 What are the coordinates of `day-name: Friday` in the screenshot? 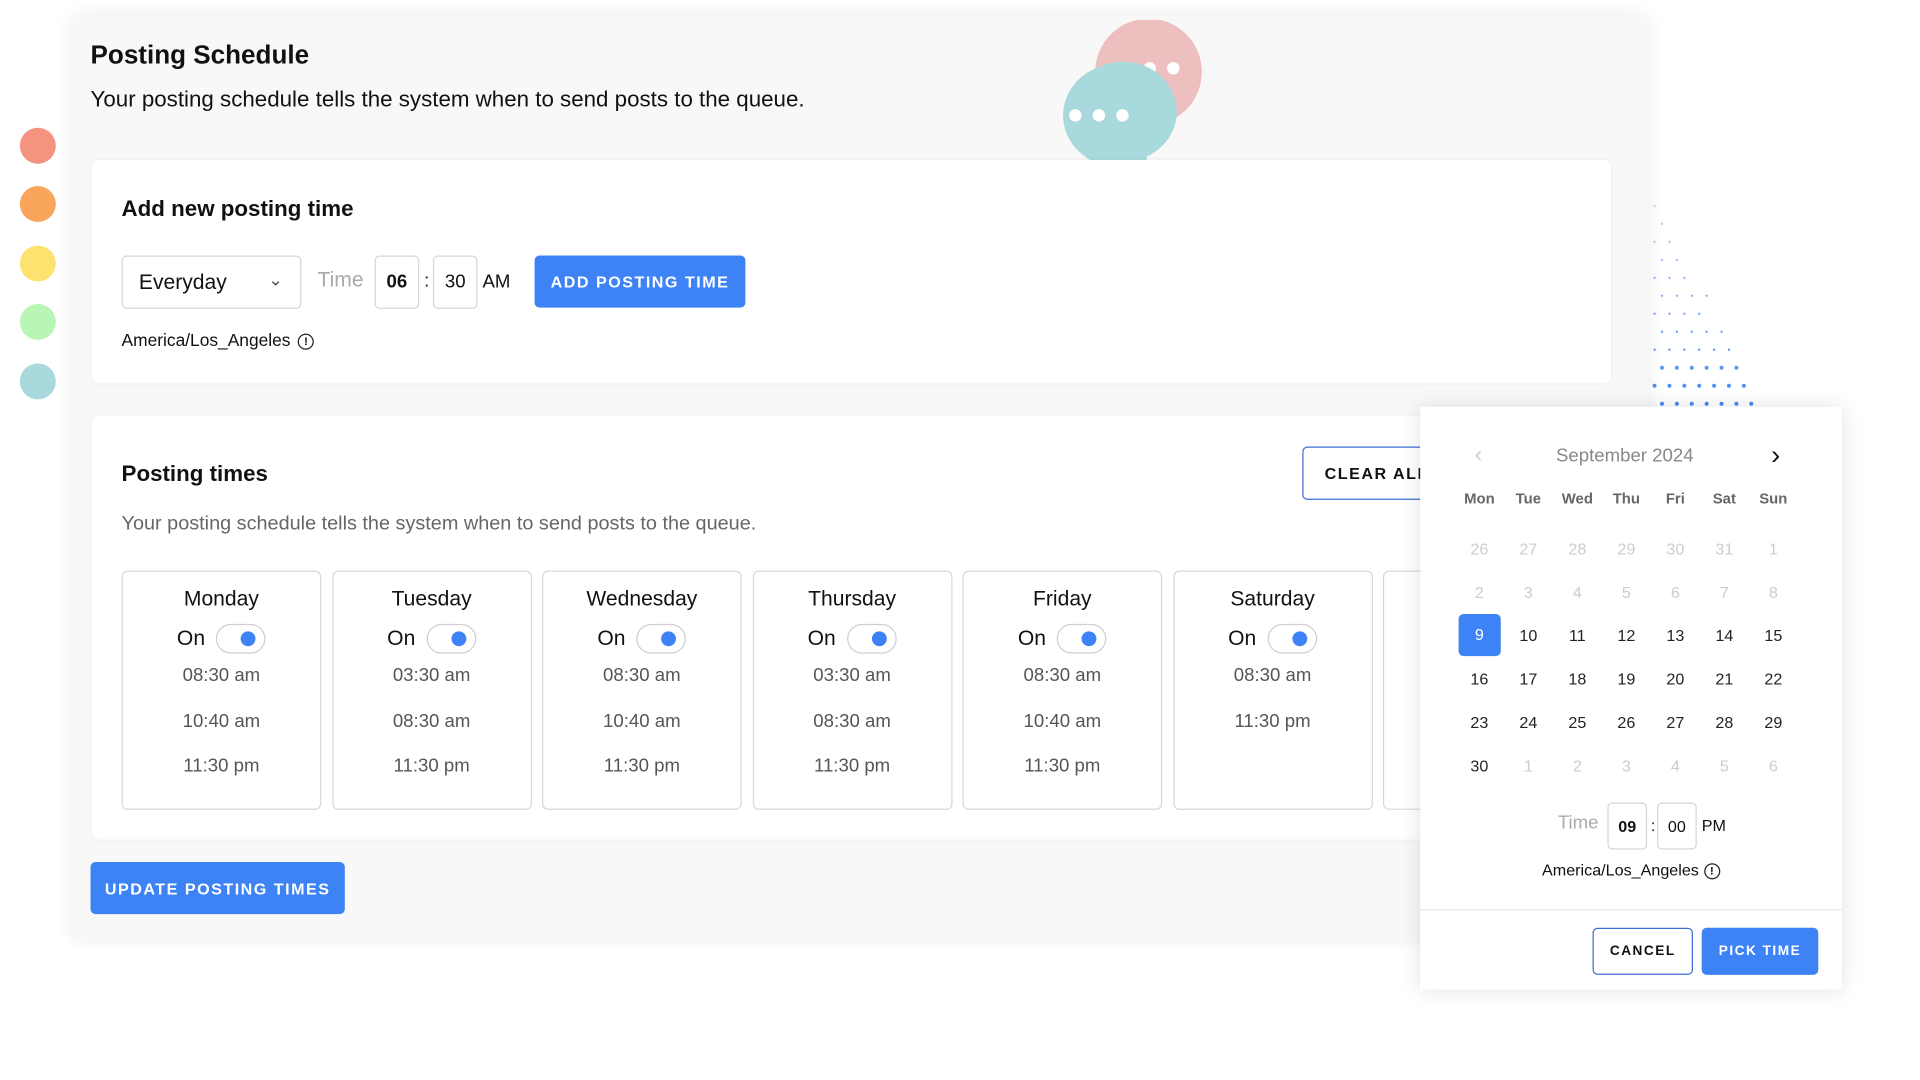 It's located at (1062, 598).